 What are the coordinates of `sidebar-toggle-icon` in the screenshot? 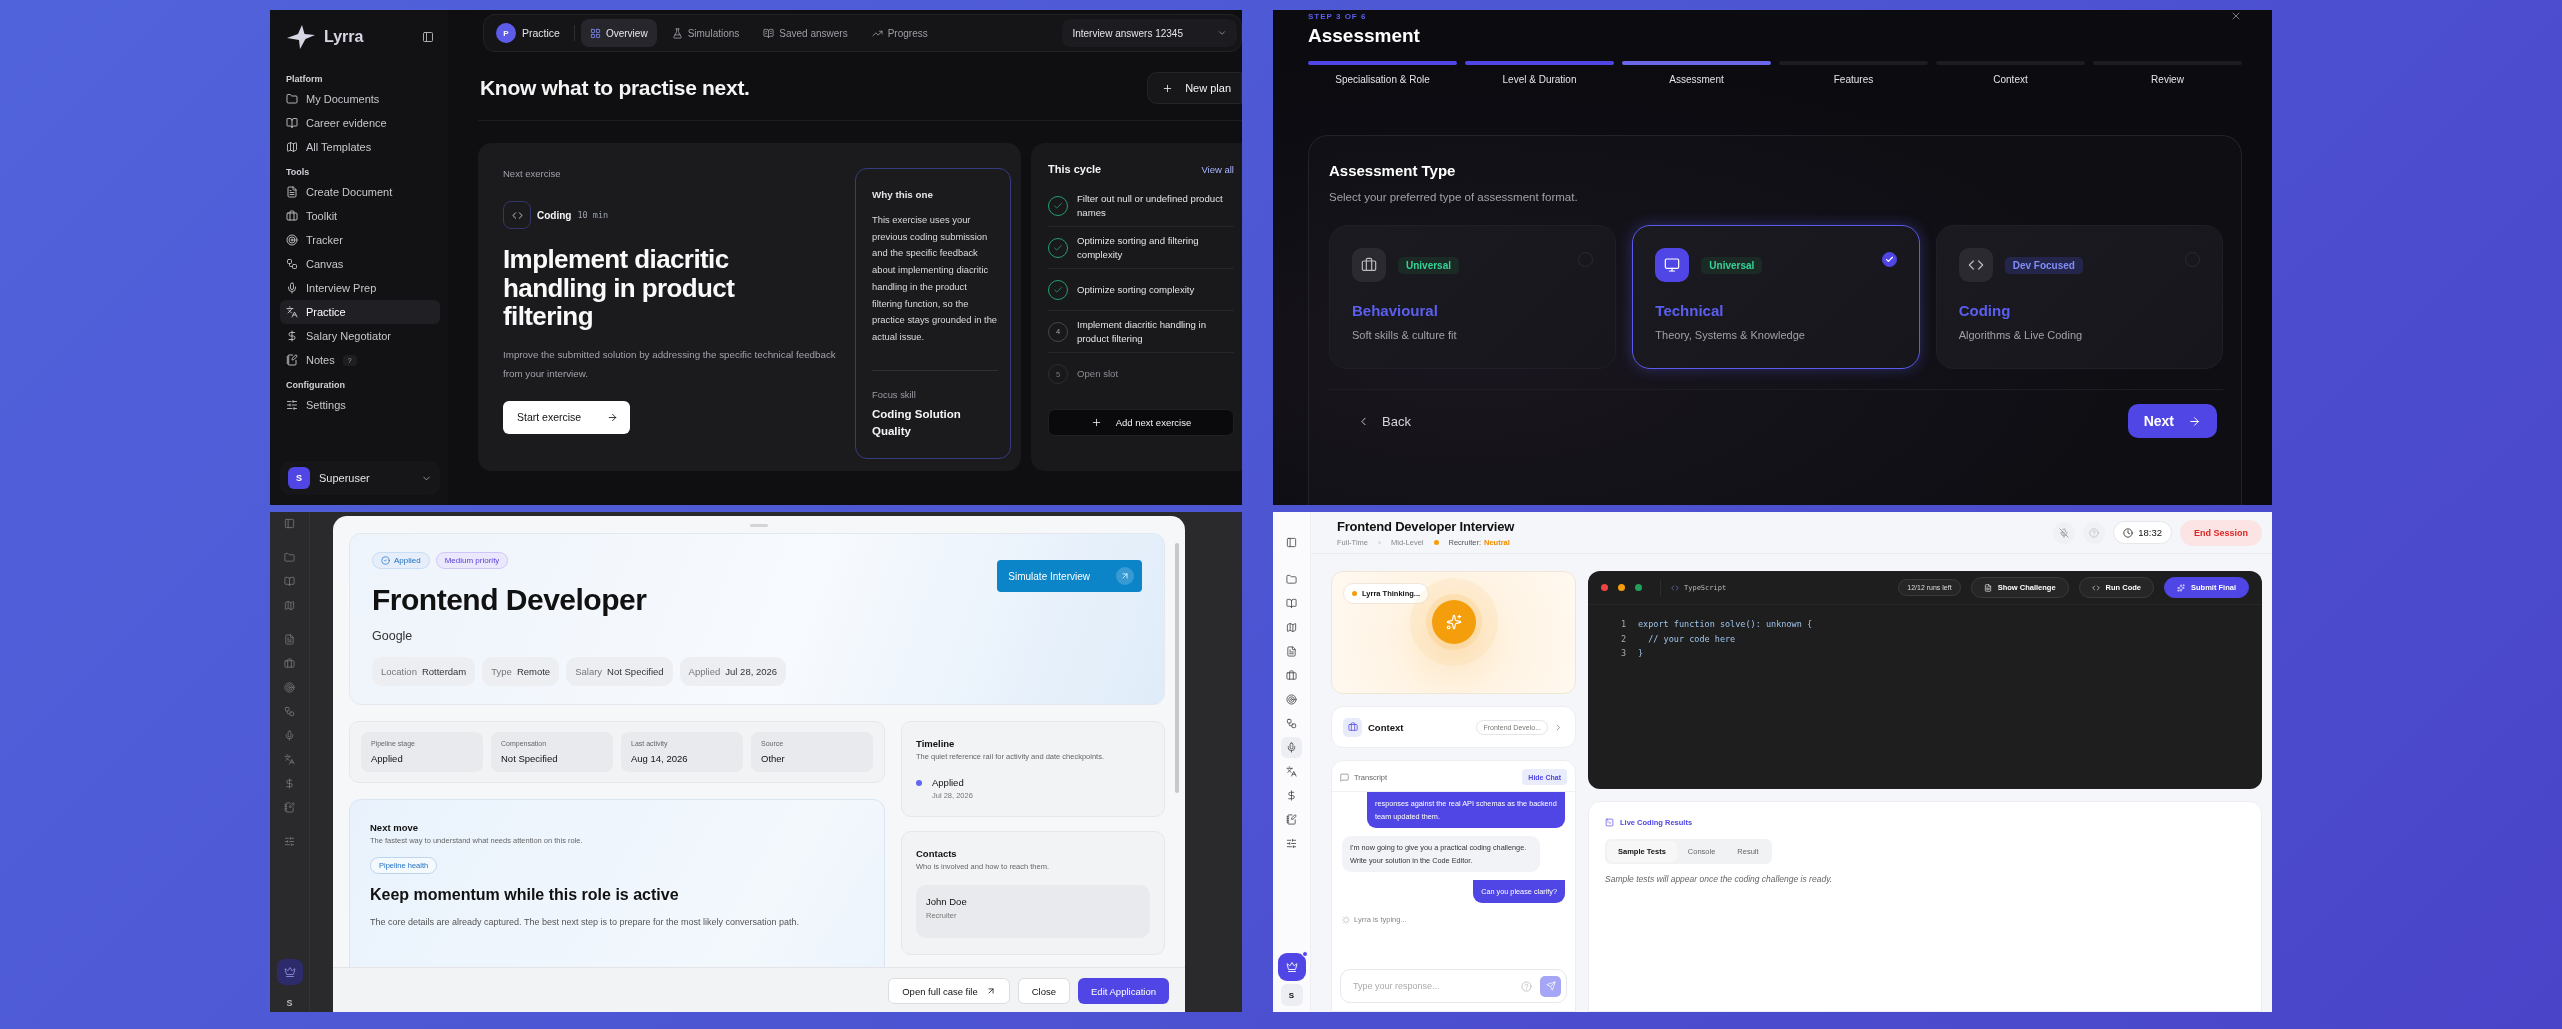 It's located at (1291, 542).